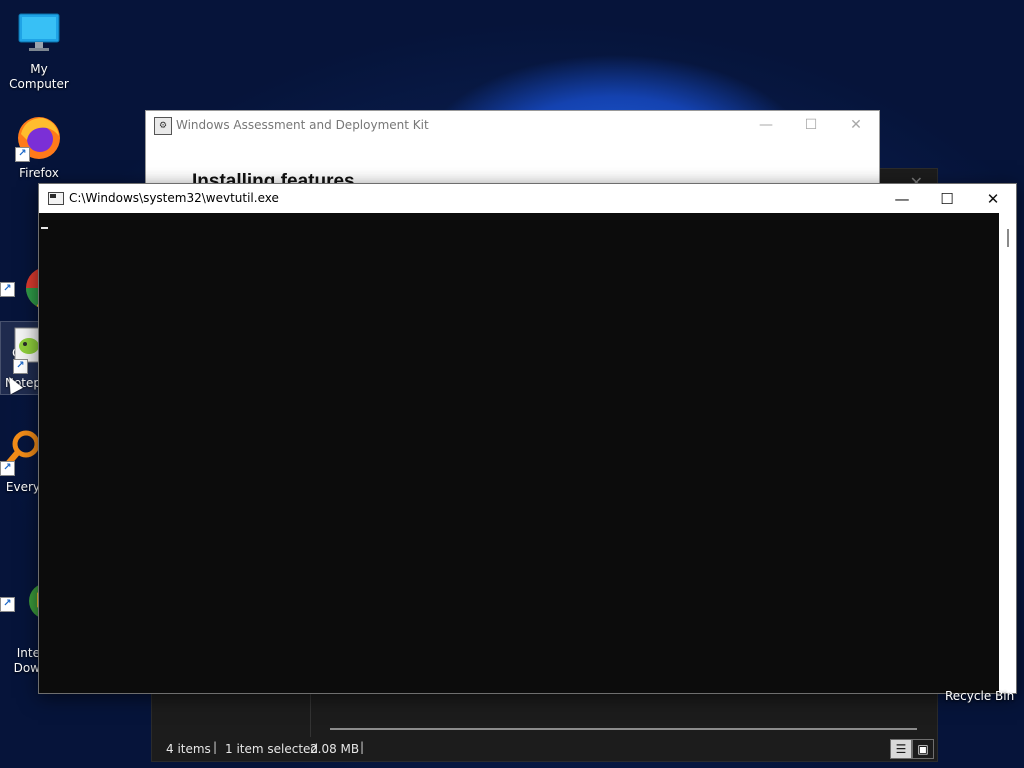 The height and width of the screenshot is (768, 1024). Describe the element at coordinates (39, 138) in the screenshot. I see `firefox-icon: ↗` at that location.